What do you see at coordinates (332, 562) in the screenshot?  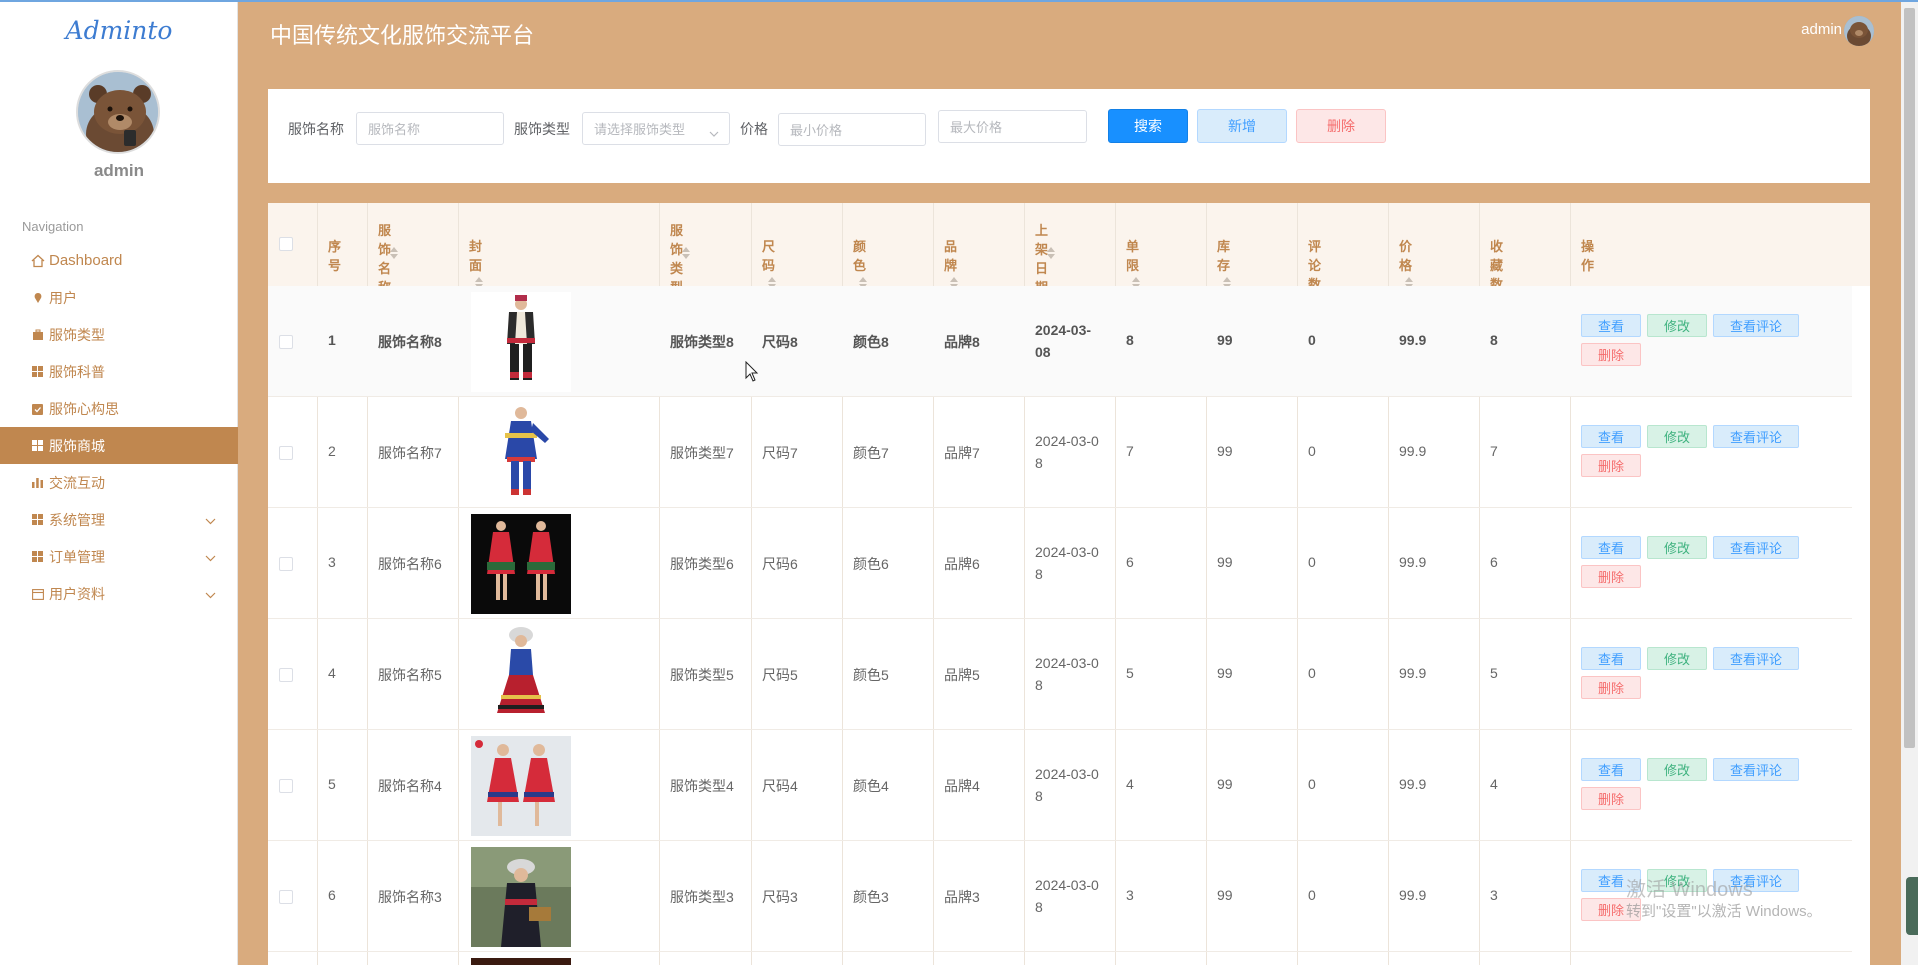 I see `cell-index: 3` at bounding box center [332, 562].